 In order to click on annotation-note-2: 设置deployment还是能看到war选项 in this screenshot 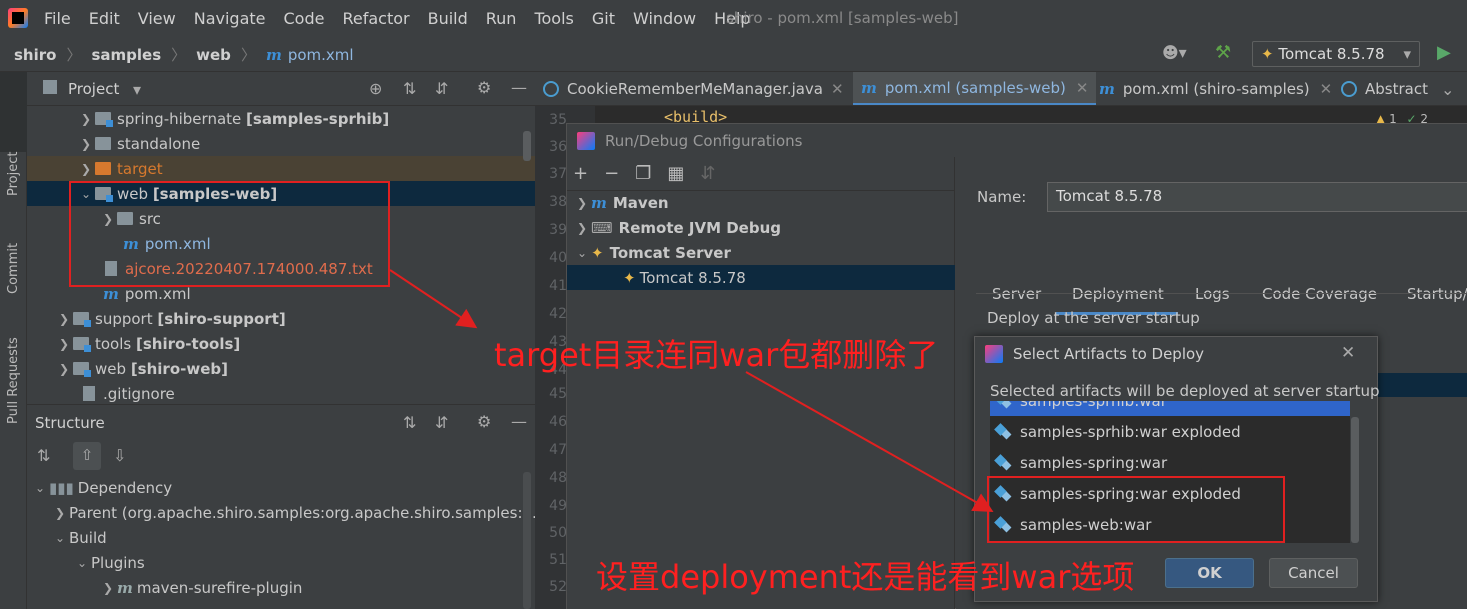, I will do `click(865, 577)`.